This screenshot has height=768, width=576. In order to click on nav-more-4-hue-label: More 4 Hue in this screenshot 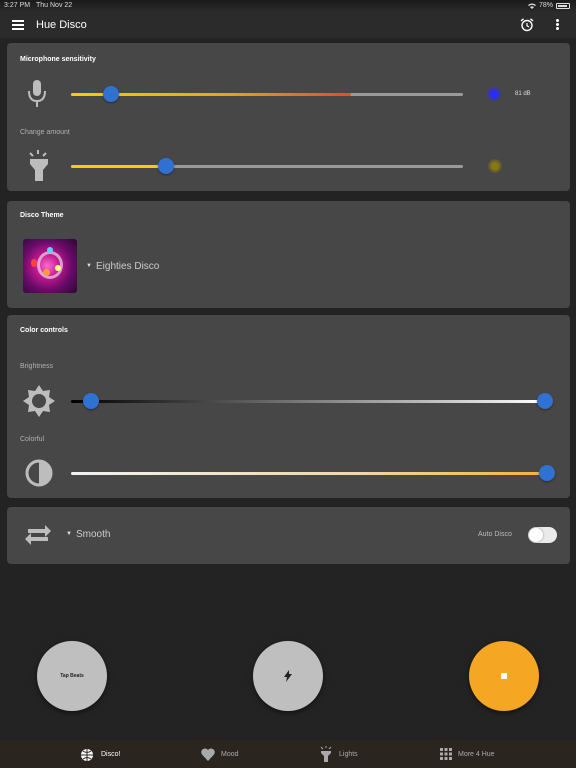, I will do `click(476, 754)`.